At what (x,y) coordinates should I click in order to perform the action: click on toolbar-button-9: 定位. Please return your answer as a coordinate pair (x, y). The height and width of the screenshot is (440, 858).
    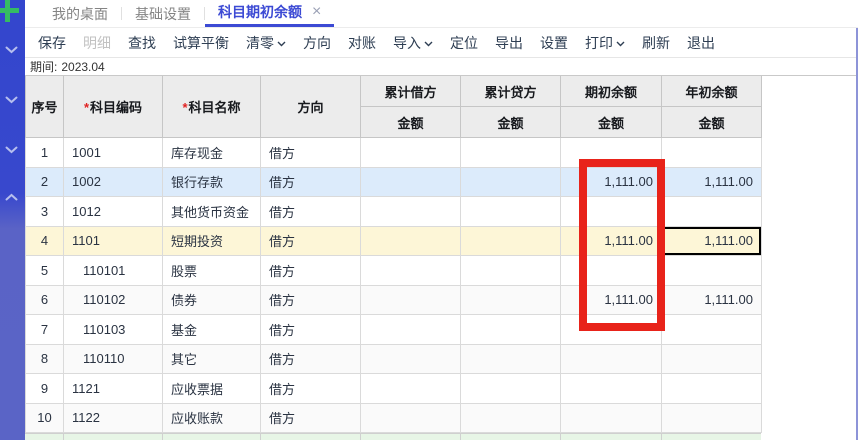
    Looking at the image, I should click on (464, 43).